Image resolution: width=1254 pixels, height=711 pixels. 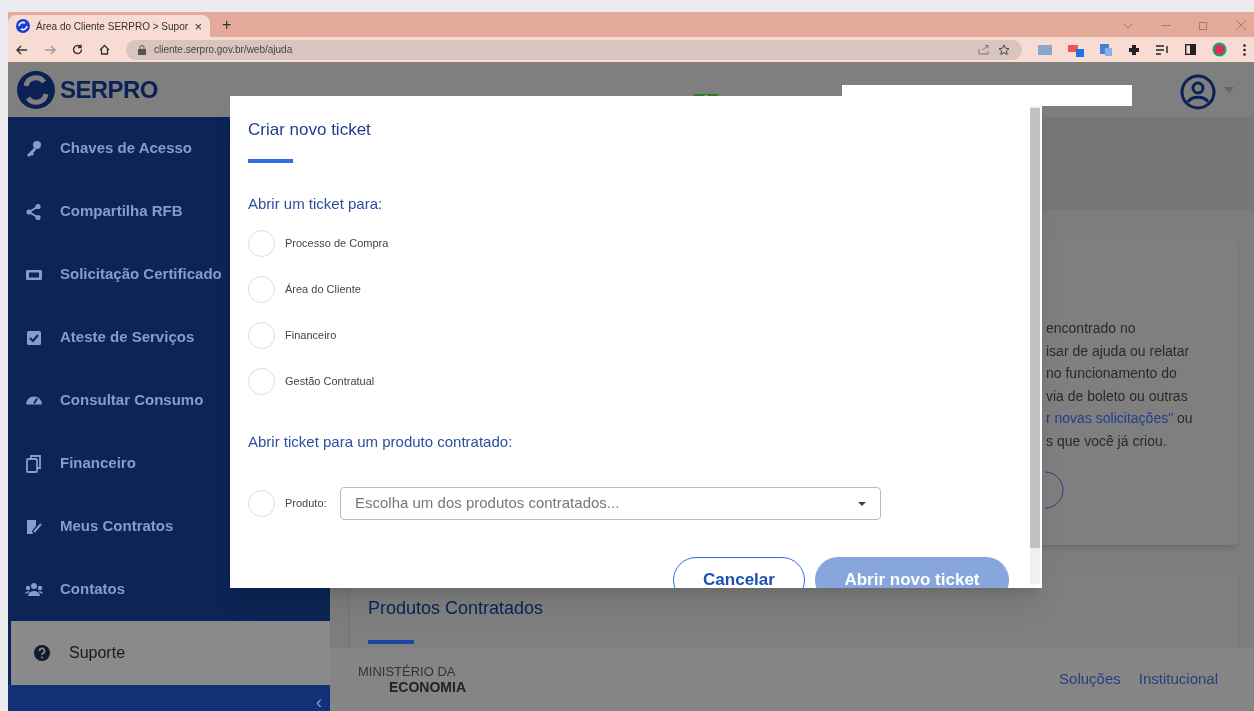 I want to click on browser-tab: Área do Cliente SERPRO > Supor ×, so click(x=109, y=26).